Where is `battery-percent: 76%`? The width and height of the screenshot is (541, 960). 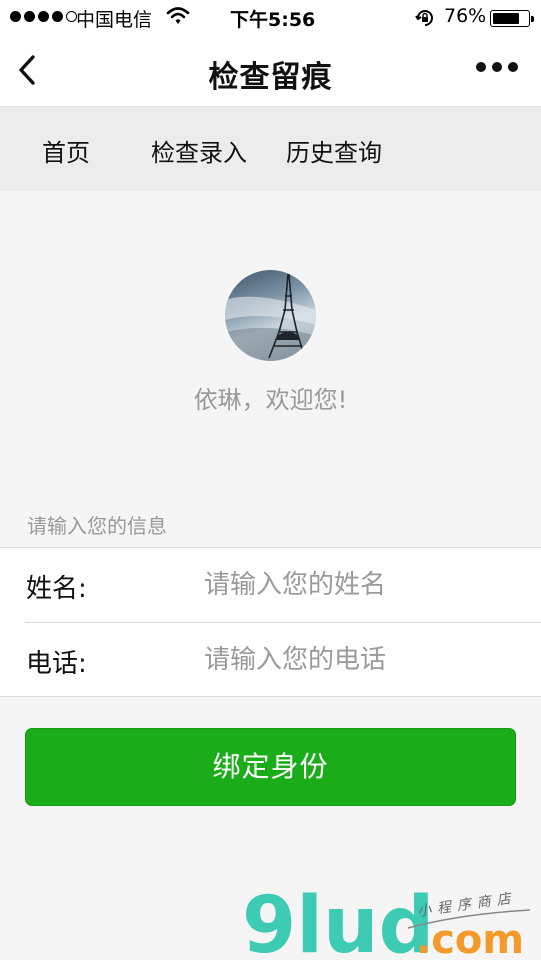
battery-percent: 76% is located at coordinates (465, 16).